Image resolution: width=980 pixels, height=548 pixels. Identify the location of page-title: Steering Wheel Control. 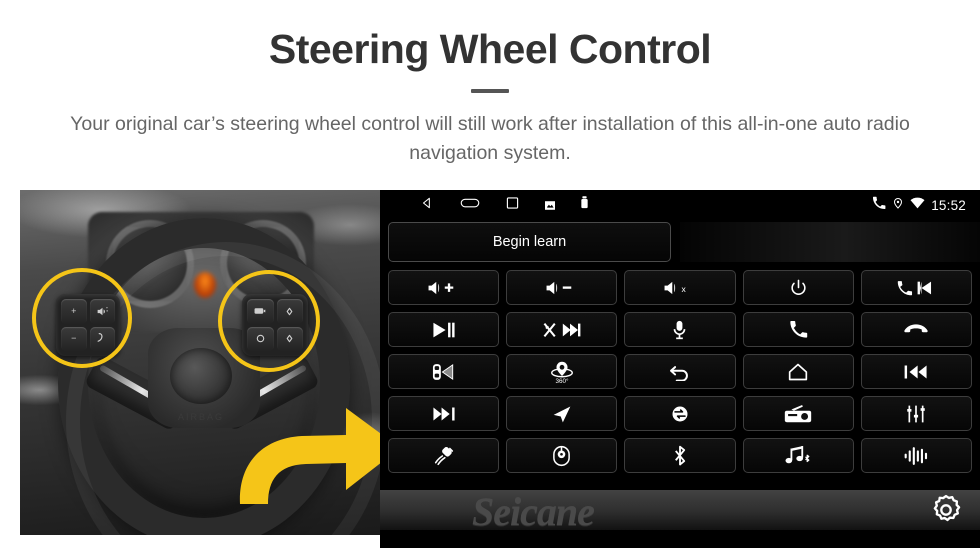
(490, 49).